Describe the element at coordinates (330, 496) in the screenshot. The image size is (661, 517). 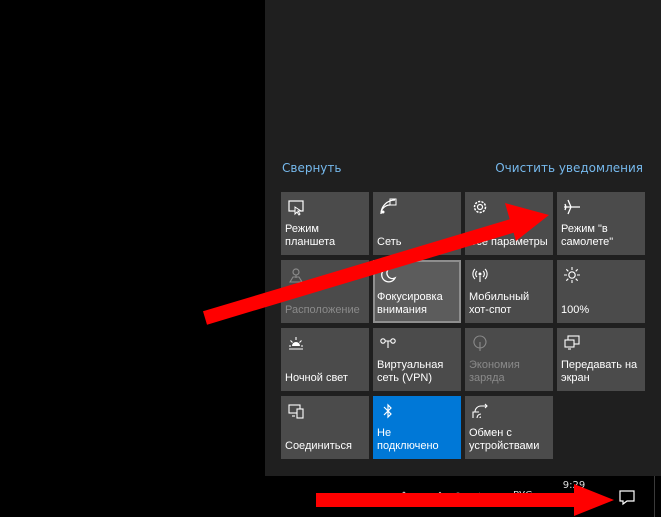
I see `taskbar: ^ ⌂ ❖ ◔ ◁ ▭ РУС 9:29 05.0_.19` at that location.